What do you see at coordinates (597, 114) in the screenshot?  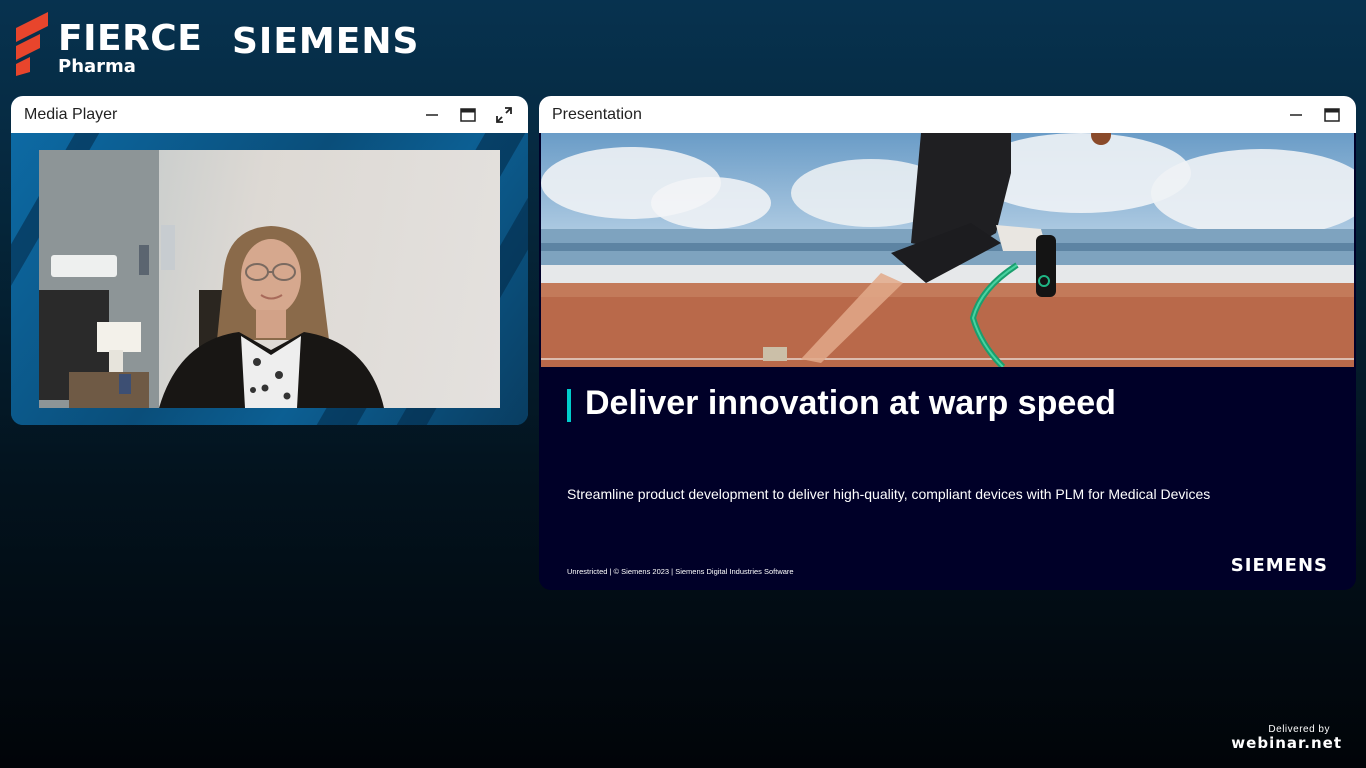 I see `presentation-title: Presentation` at bounding box center [597, 114].